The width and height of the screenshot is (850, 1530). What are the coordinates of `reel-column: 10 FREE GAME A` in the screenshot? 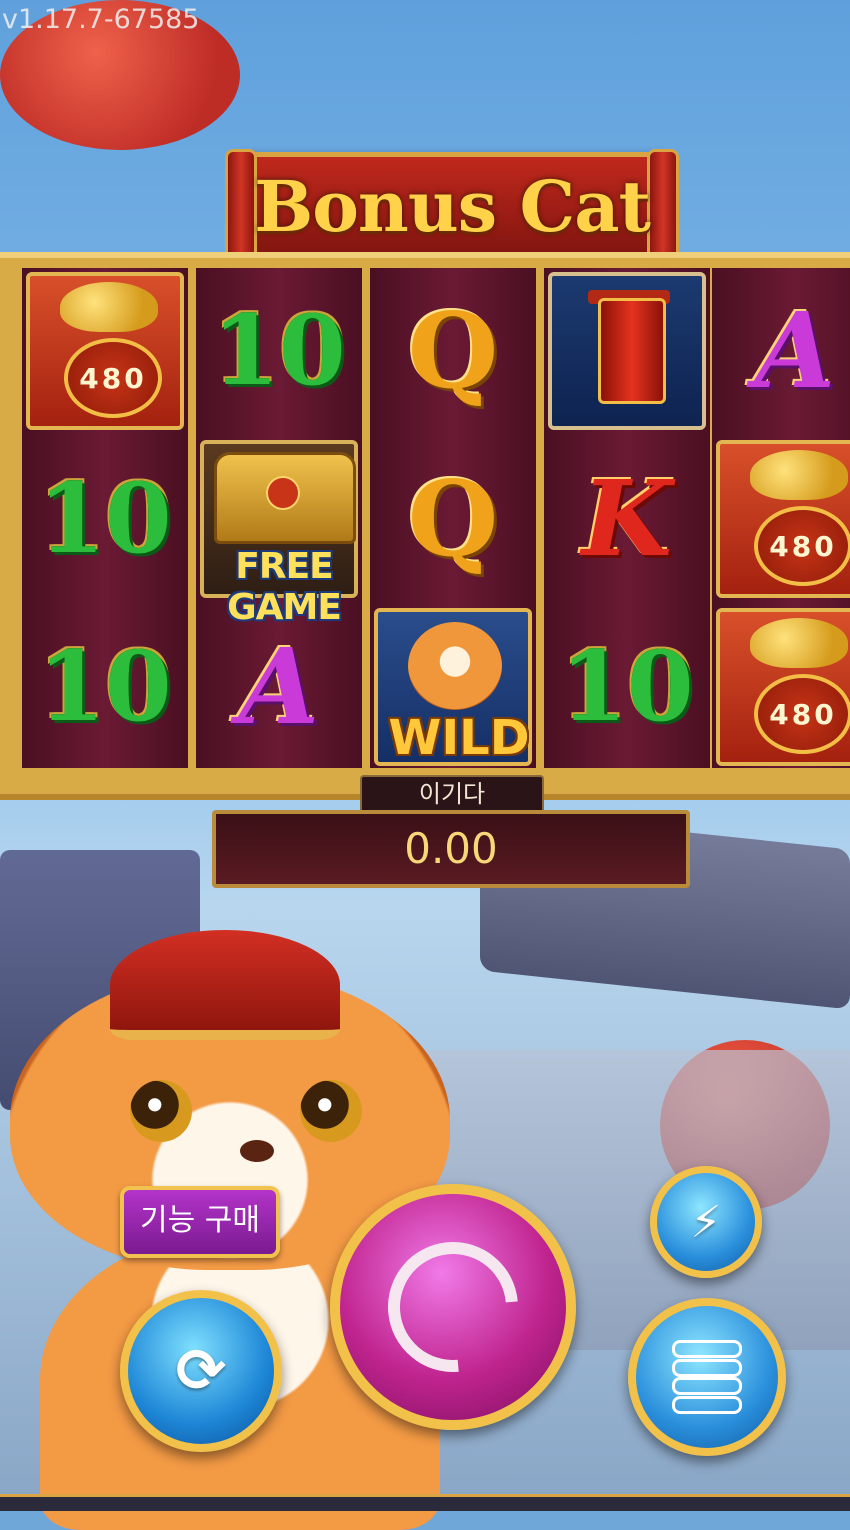 It's located at (279, 518).